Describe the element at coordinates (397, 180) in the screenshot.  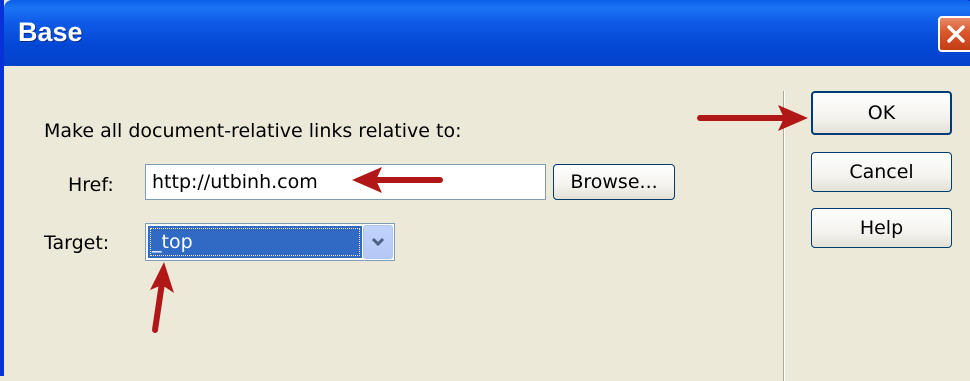
I see `arrow-to-href-icon` at that location.